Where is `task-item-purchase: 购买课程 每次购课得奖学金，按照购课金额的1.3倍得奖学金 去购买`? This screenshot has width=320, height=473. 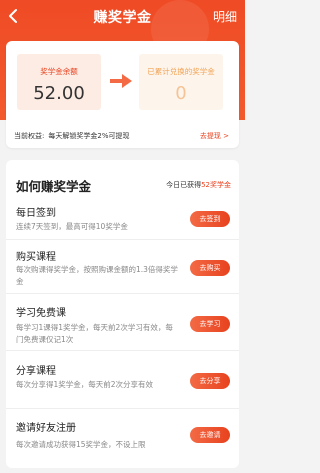
task-item-purchase: 购买课程 每次购课得奖学金，按照购课金额的1.3倍得奖学金 去购买 is located at coordinates (122, 267).